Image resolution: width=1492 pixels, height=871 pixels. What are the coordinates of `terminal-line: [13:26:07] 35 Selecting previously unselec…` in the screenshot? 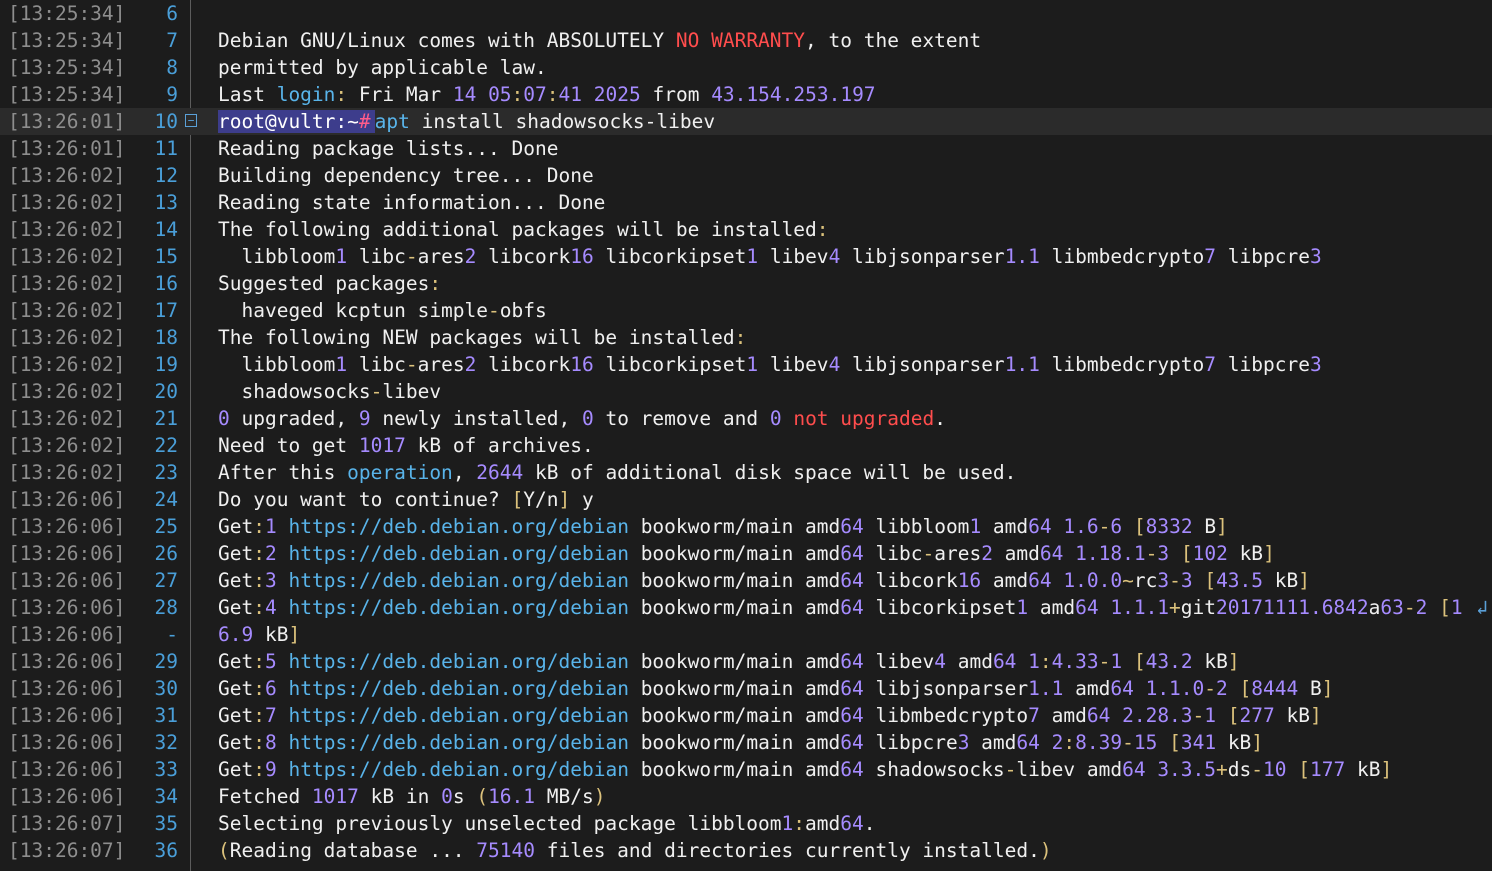 It's located at (746, 823).